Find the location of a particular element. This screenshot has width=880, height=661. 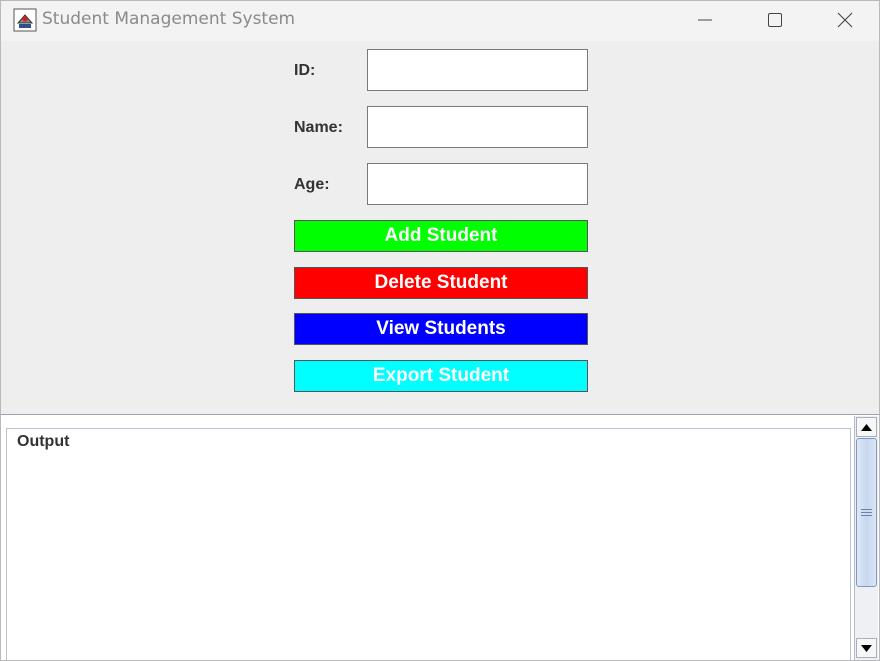

vertical-scrollbar is located at coordinates (866, 538).